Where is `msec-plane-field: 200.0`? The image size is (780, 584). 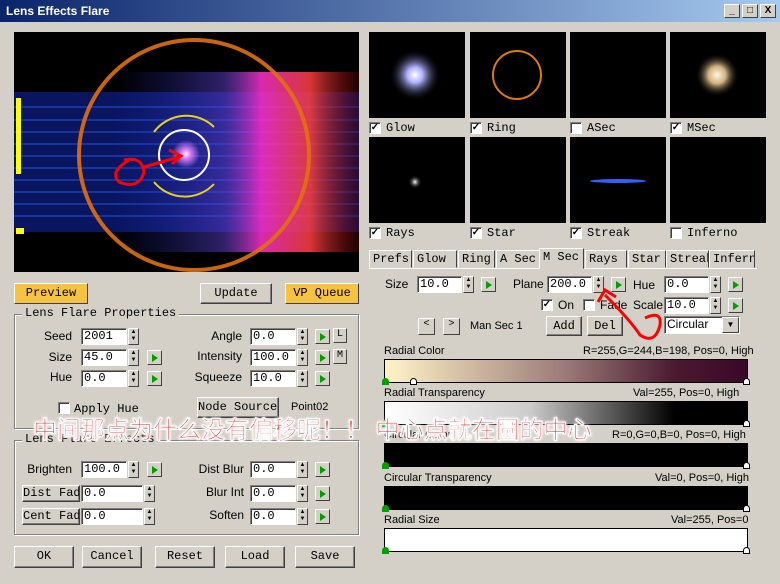 msec-plane-field: 200.0 is located at coordinates (569, 284).